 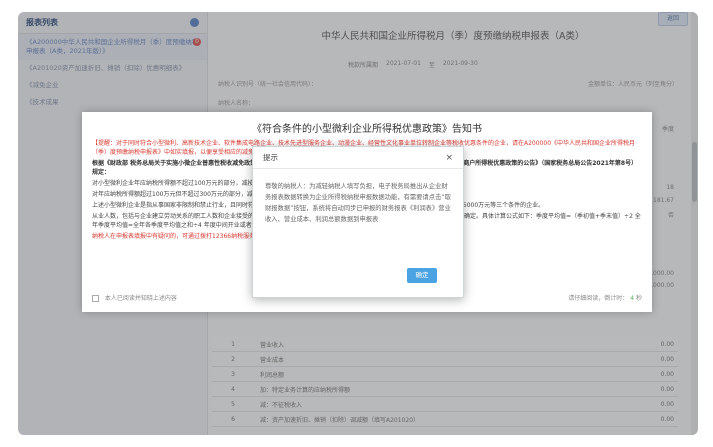 I want to click on countdown: 请仔细阅读，倒计时： 4 秒, so click(x=605, y=298).